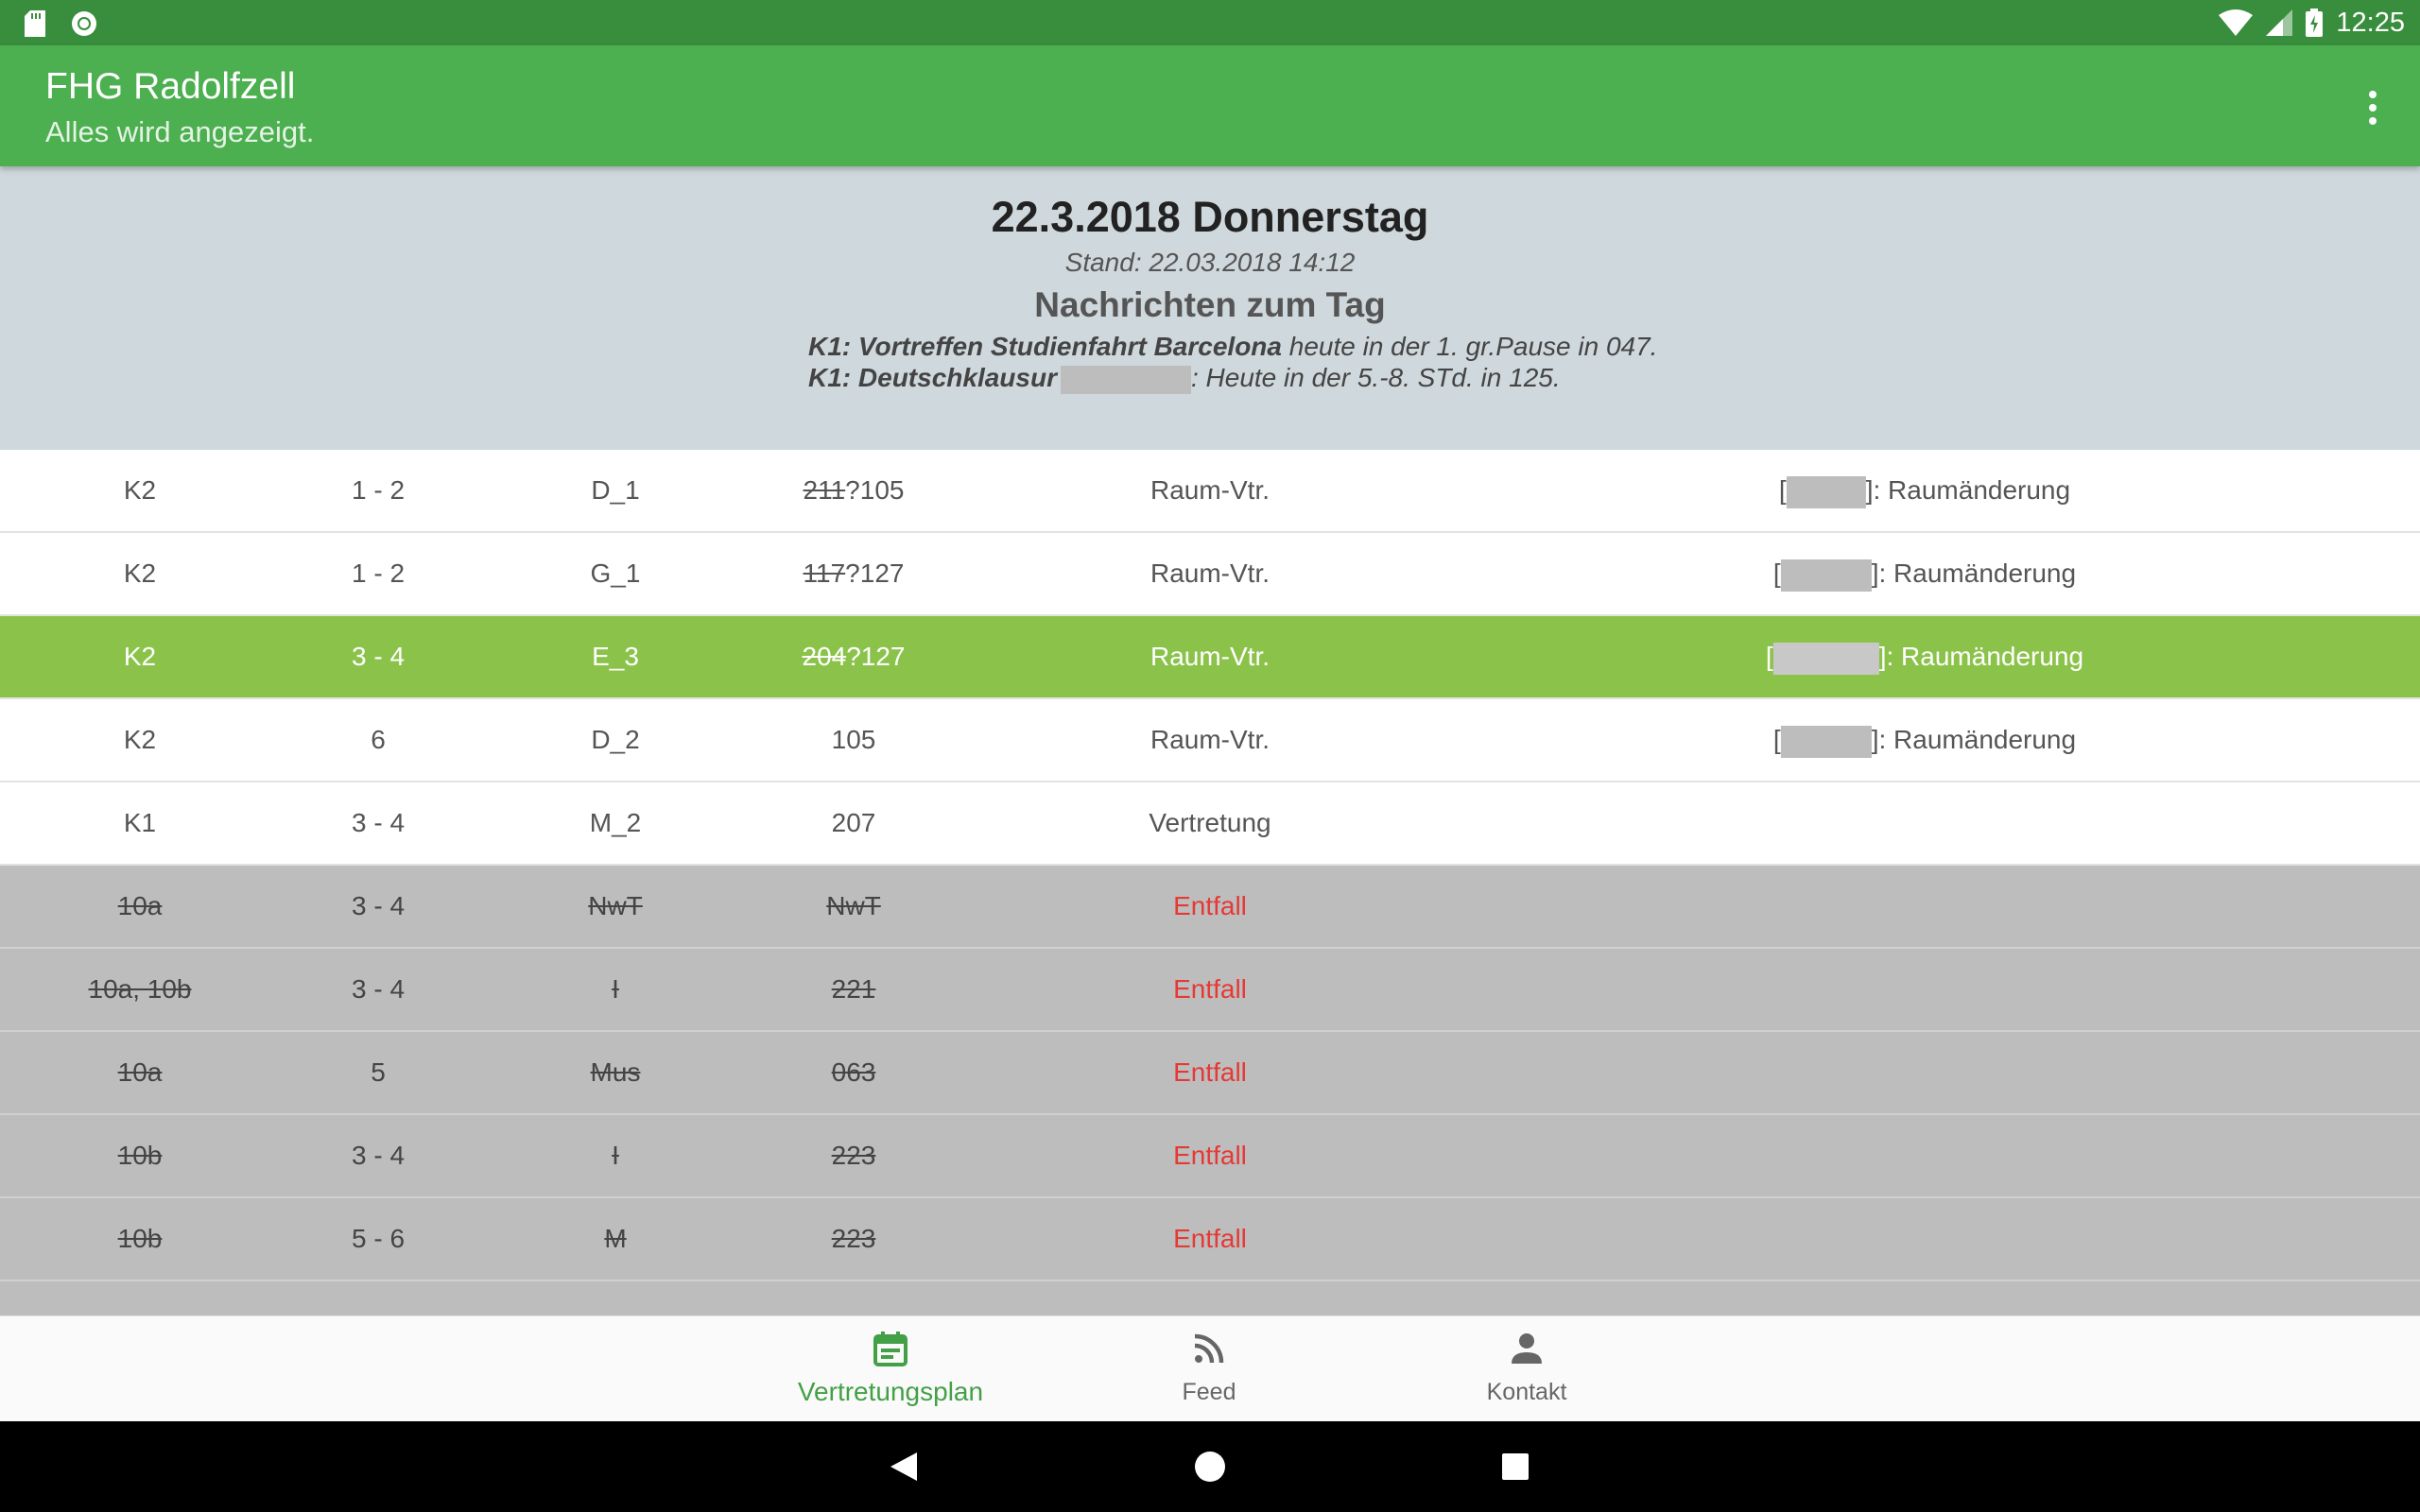  What do you see at coordinates (140, 822) in the screenshot?
I see `class-cell: K1` at bounding box center [140, 822].